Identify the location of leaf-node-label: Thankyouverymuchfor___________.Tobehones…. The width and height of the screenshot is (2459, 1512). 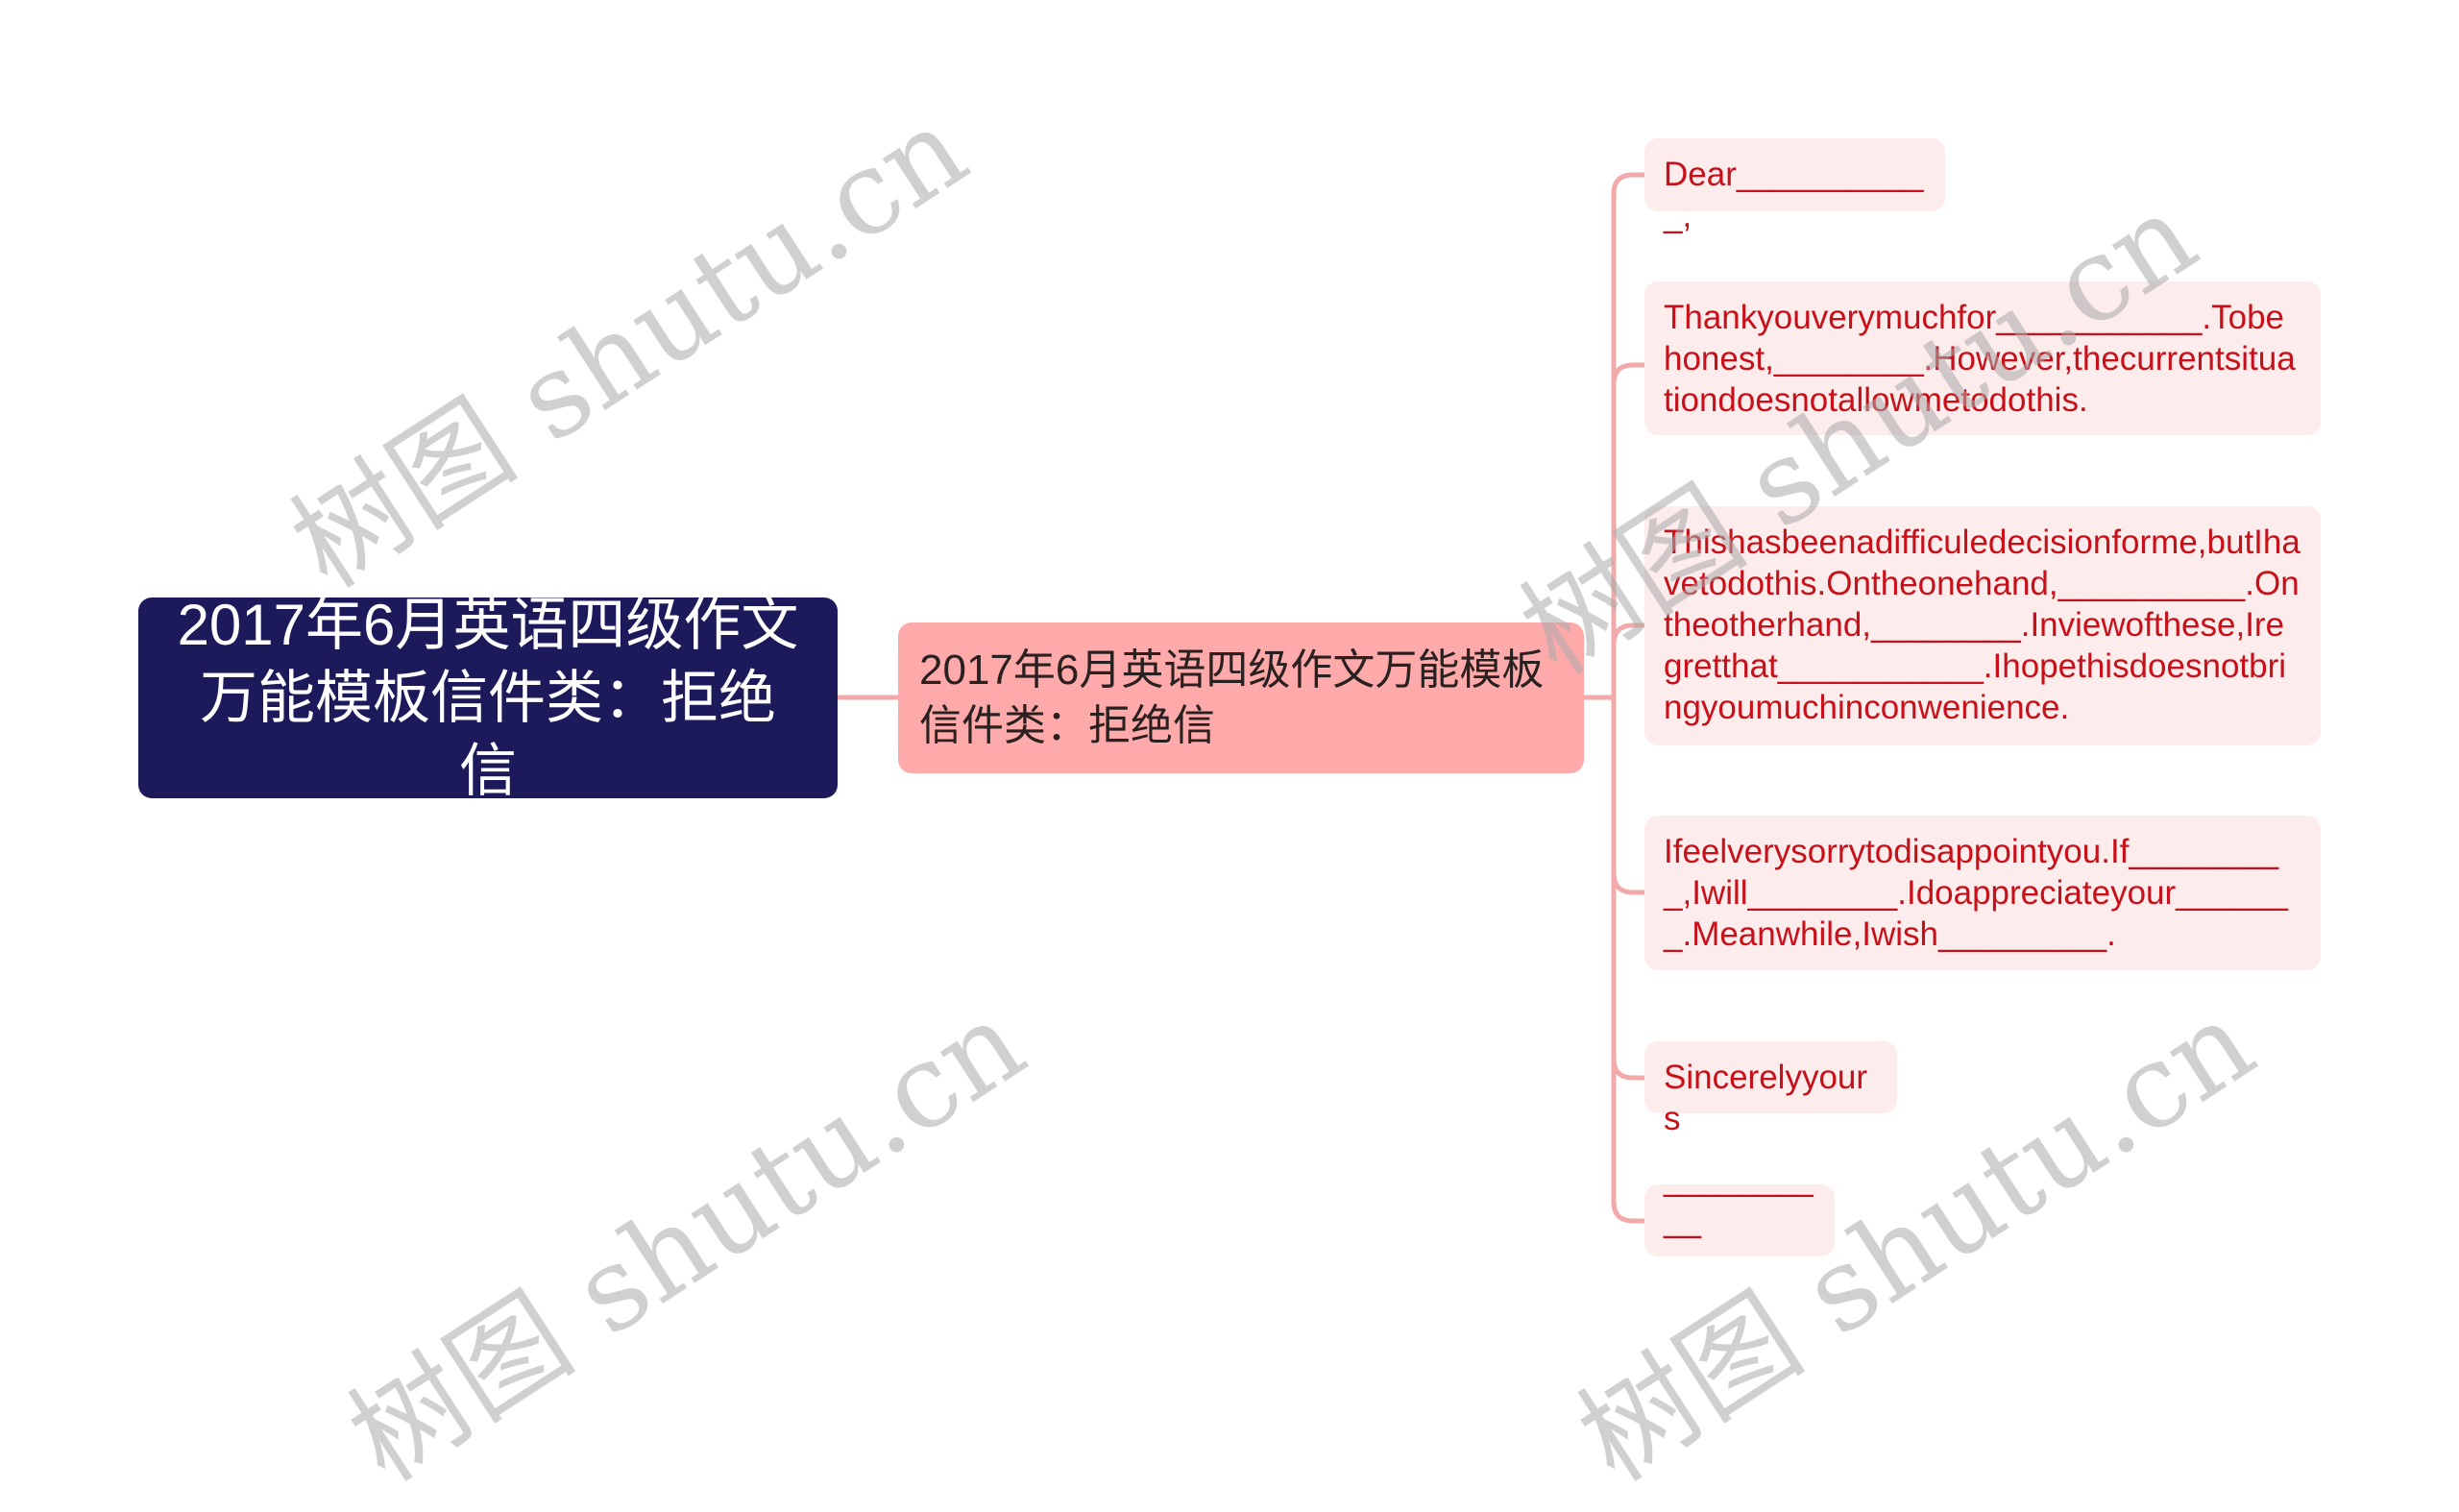
(1980, 359).